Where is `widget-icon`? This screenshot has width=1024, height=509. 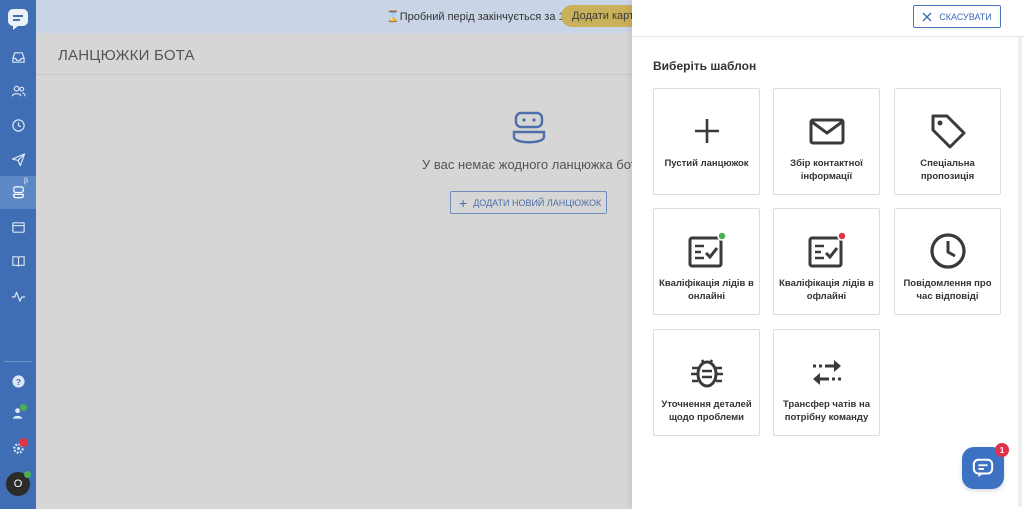 widget-icon is located at coordinates (18, 227).